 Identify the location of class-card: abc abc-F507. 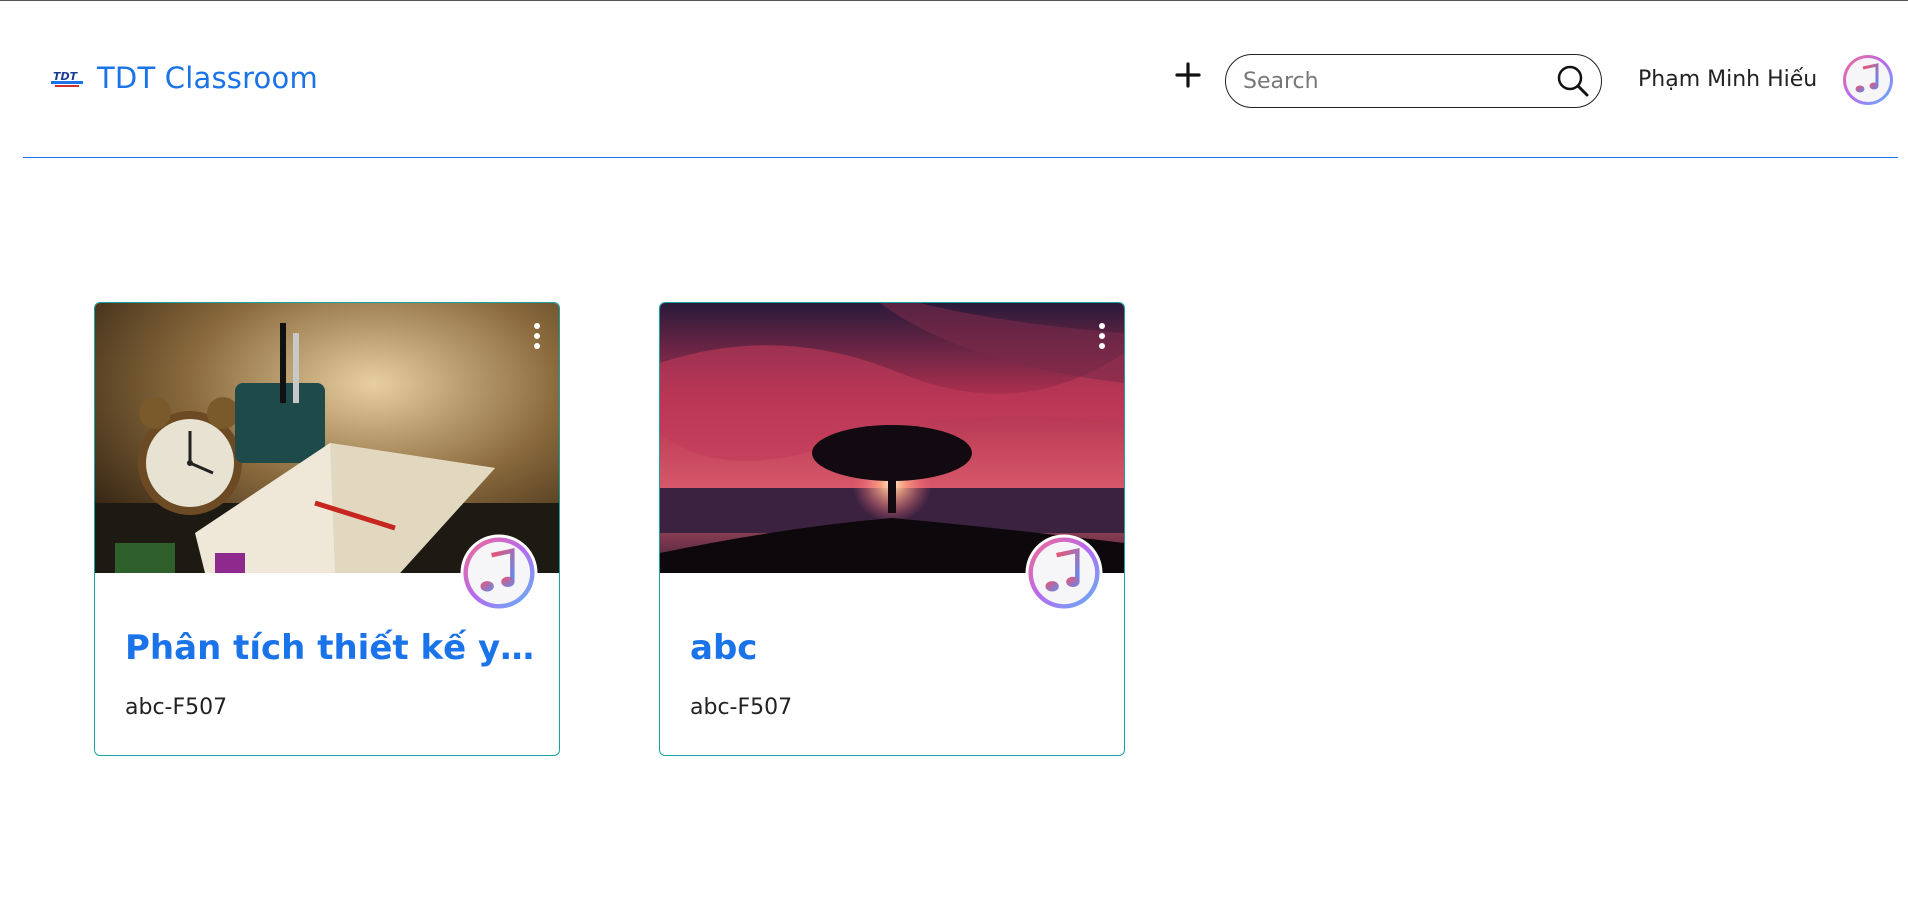
(892, 529).